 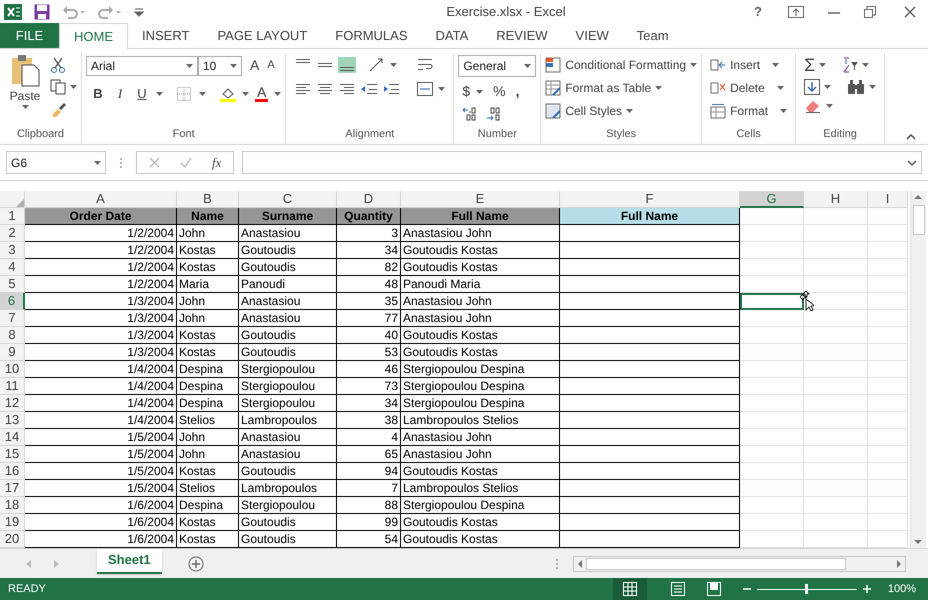 What do you see at coordinates (806, 589) in the screenshot?
I see `zoom-slider` at bounding box center [806, 589].